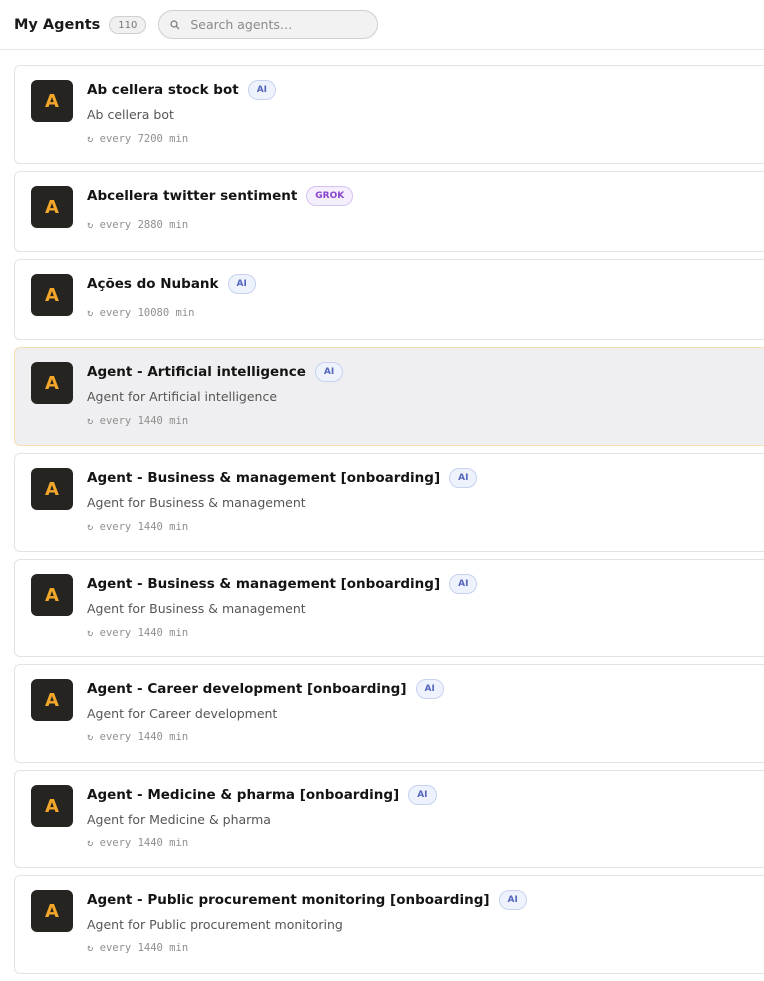 This screenshot has height=981, width=764. What do you see at coordinates (141, 313) in the screenshot?
I see `agent-schedule: ↻ every 10080 min` at bounding box center [141, 313].